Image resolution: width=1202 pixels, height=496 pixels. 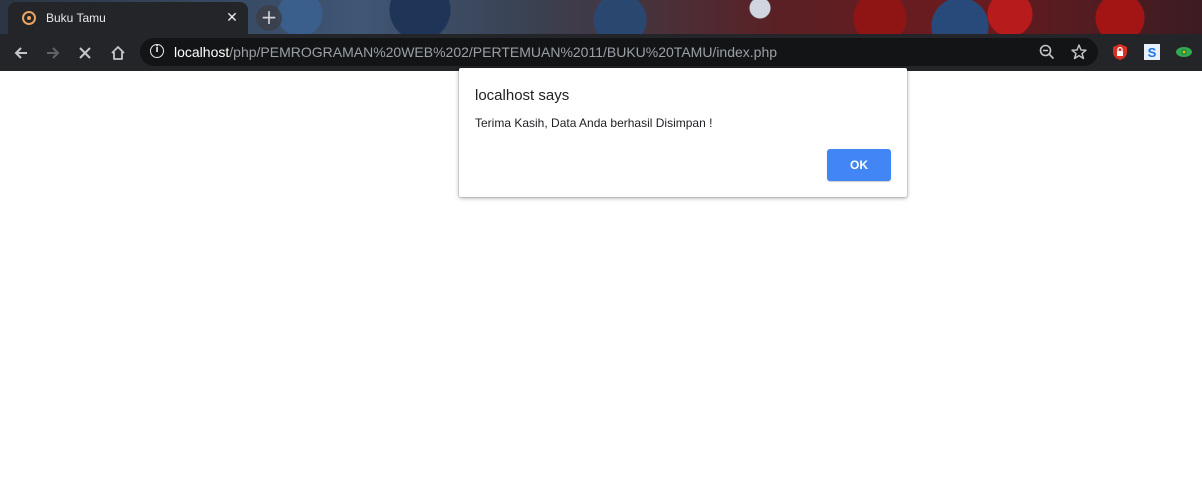 I want to click on s-extension-icon: S, so click(x=1152, y=52).